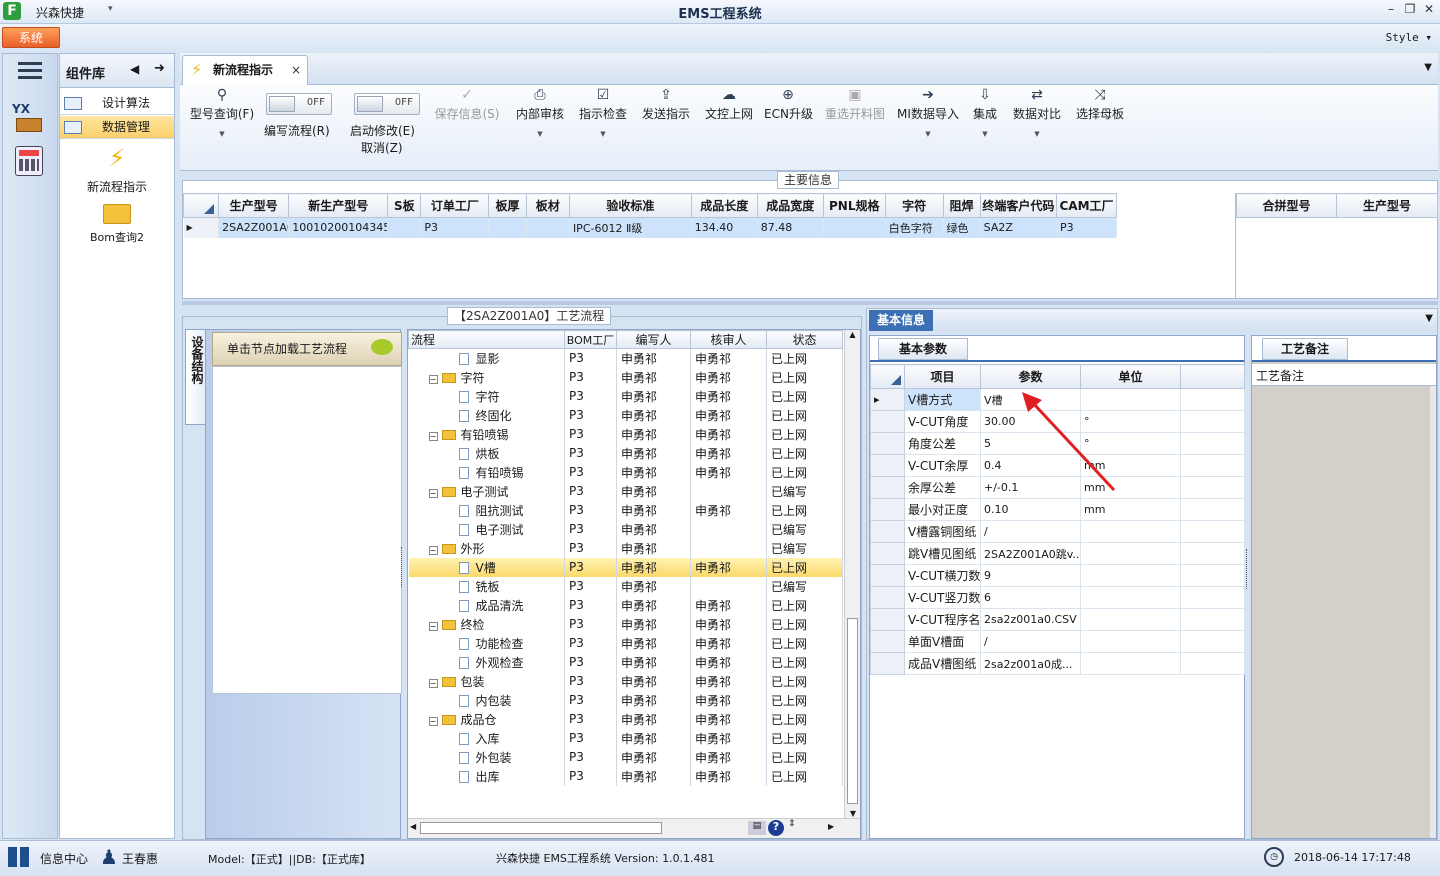 This screenshot has height=876, width=1440. Describe the element at coordinates (387, 104) in the screenshot. I see `start-modify-toggle: OFF` at that location.